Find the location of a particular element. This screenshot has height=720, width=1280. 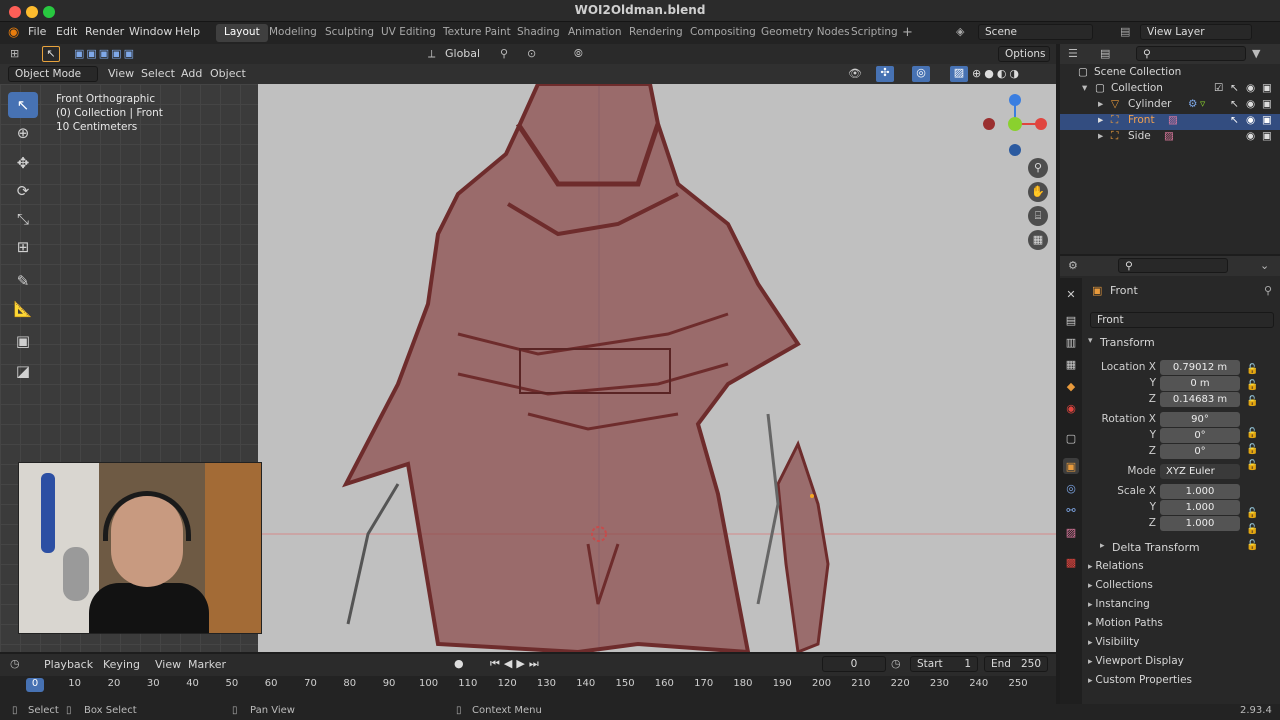

menu-render: Render is located at coordinates (104, 31).